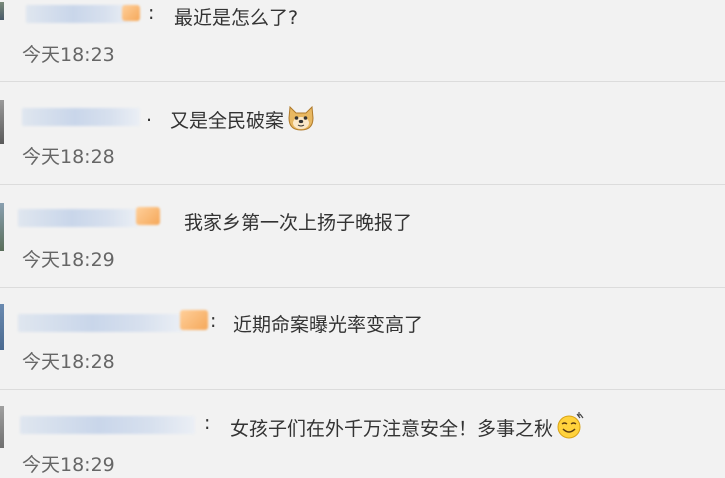 The height and width of the screenshot is (478, 725). I want to click on comment-text: 又是全民破案, so click(243, 118).